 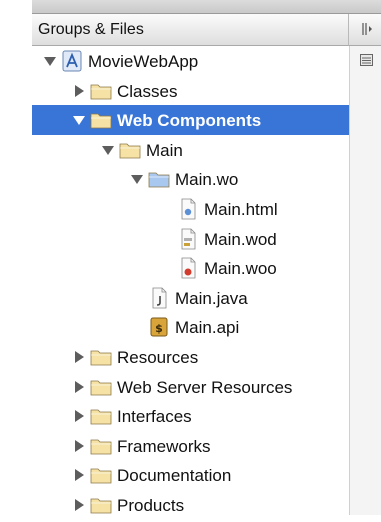 What do you see at coordinates (190, 30) in the screenshot?
I see `groups-files-header: Groups & Files` at bounding box center [190, 30].